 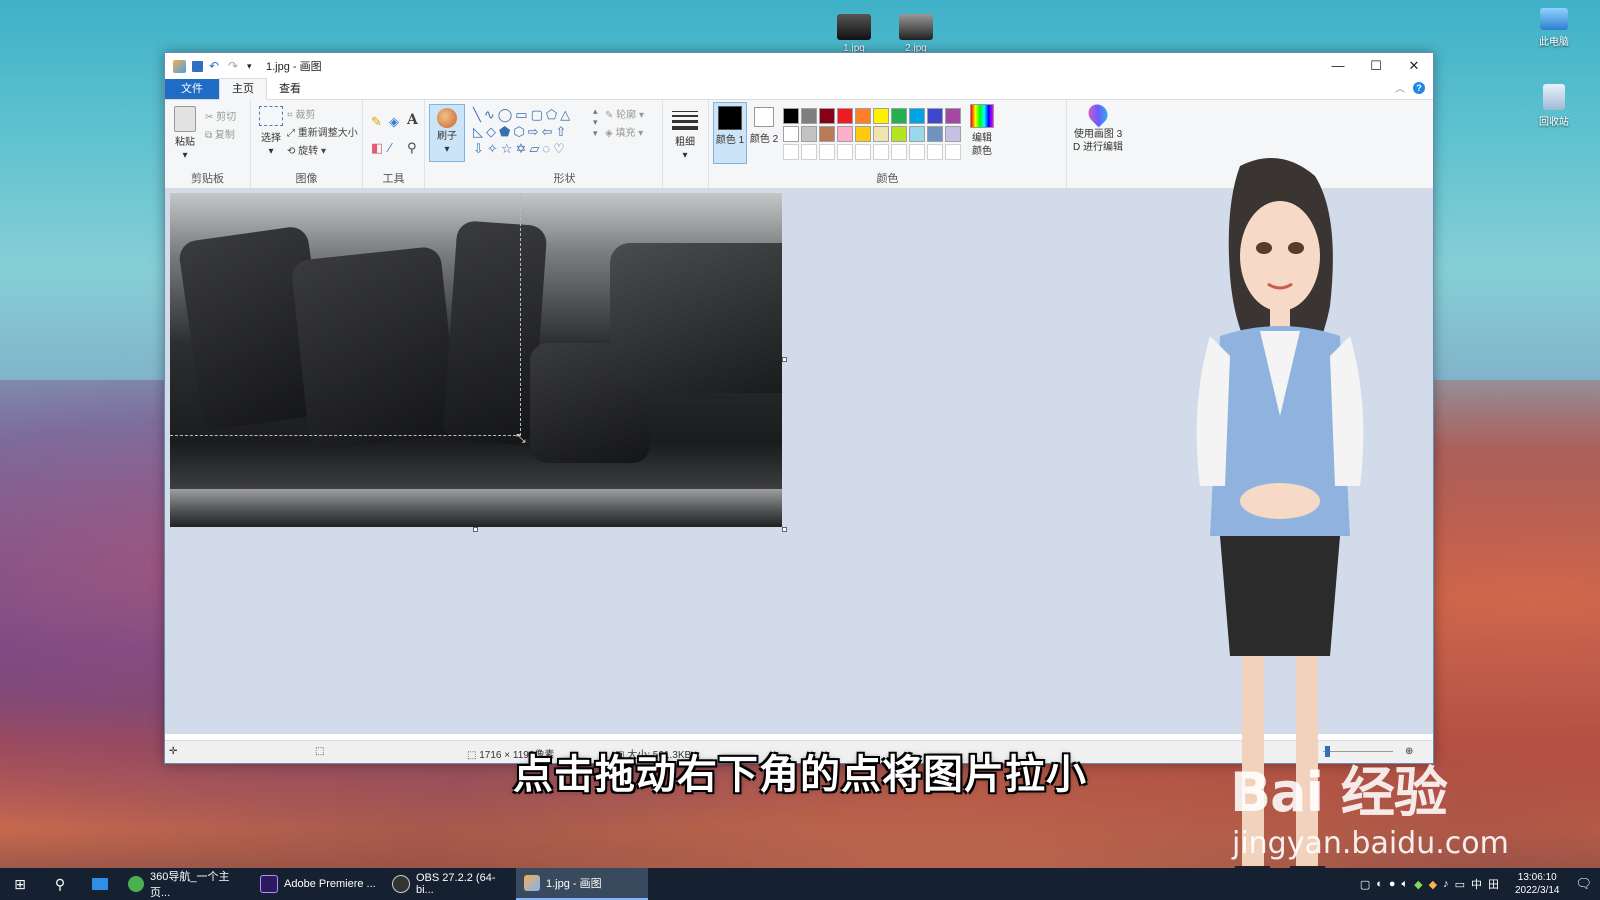 I want to click on right-arrow-shape-icon: ⇨, so click(x=535, y=131).